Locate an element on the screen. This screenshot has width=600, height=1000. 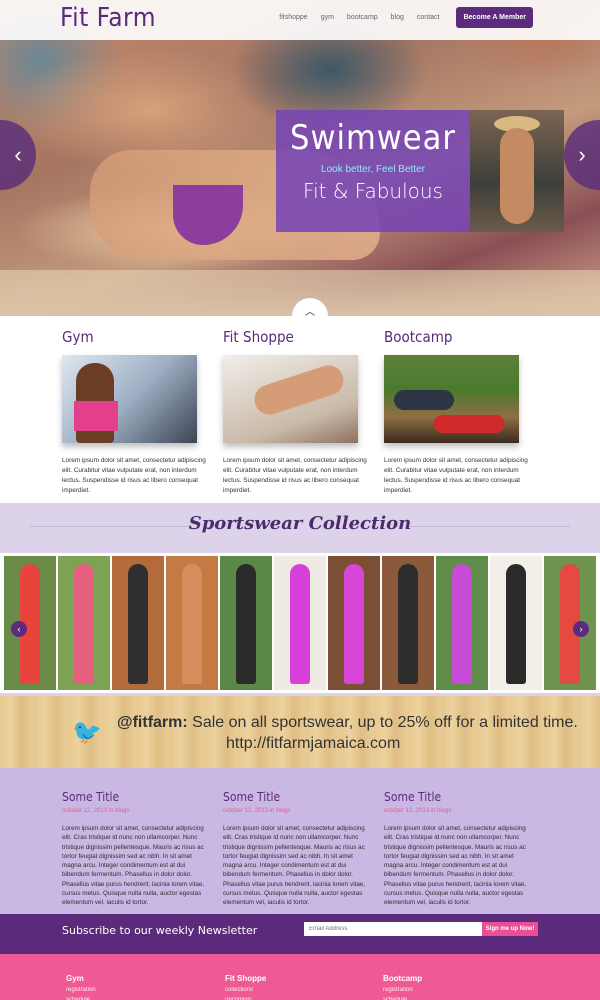
newsletter-label: Subscribe to our weekly Newsletter is located at coordinates (160, 930).